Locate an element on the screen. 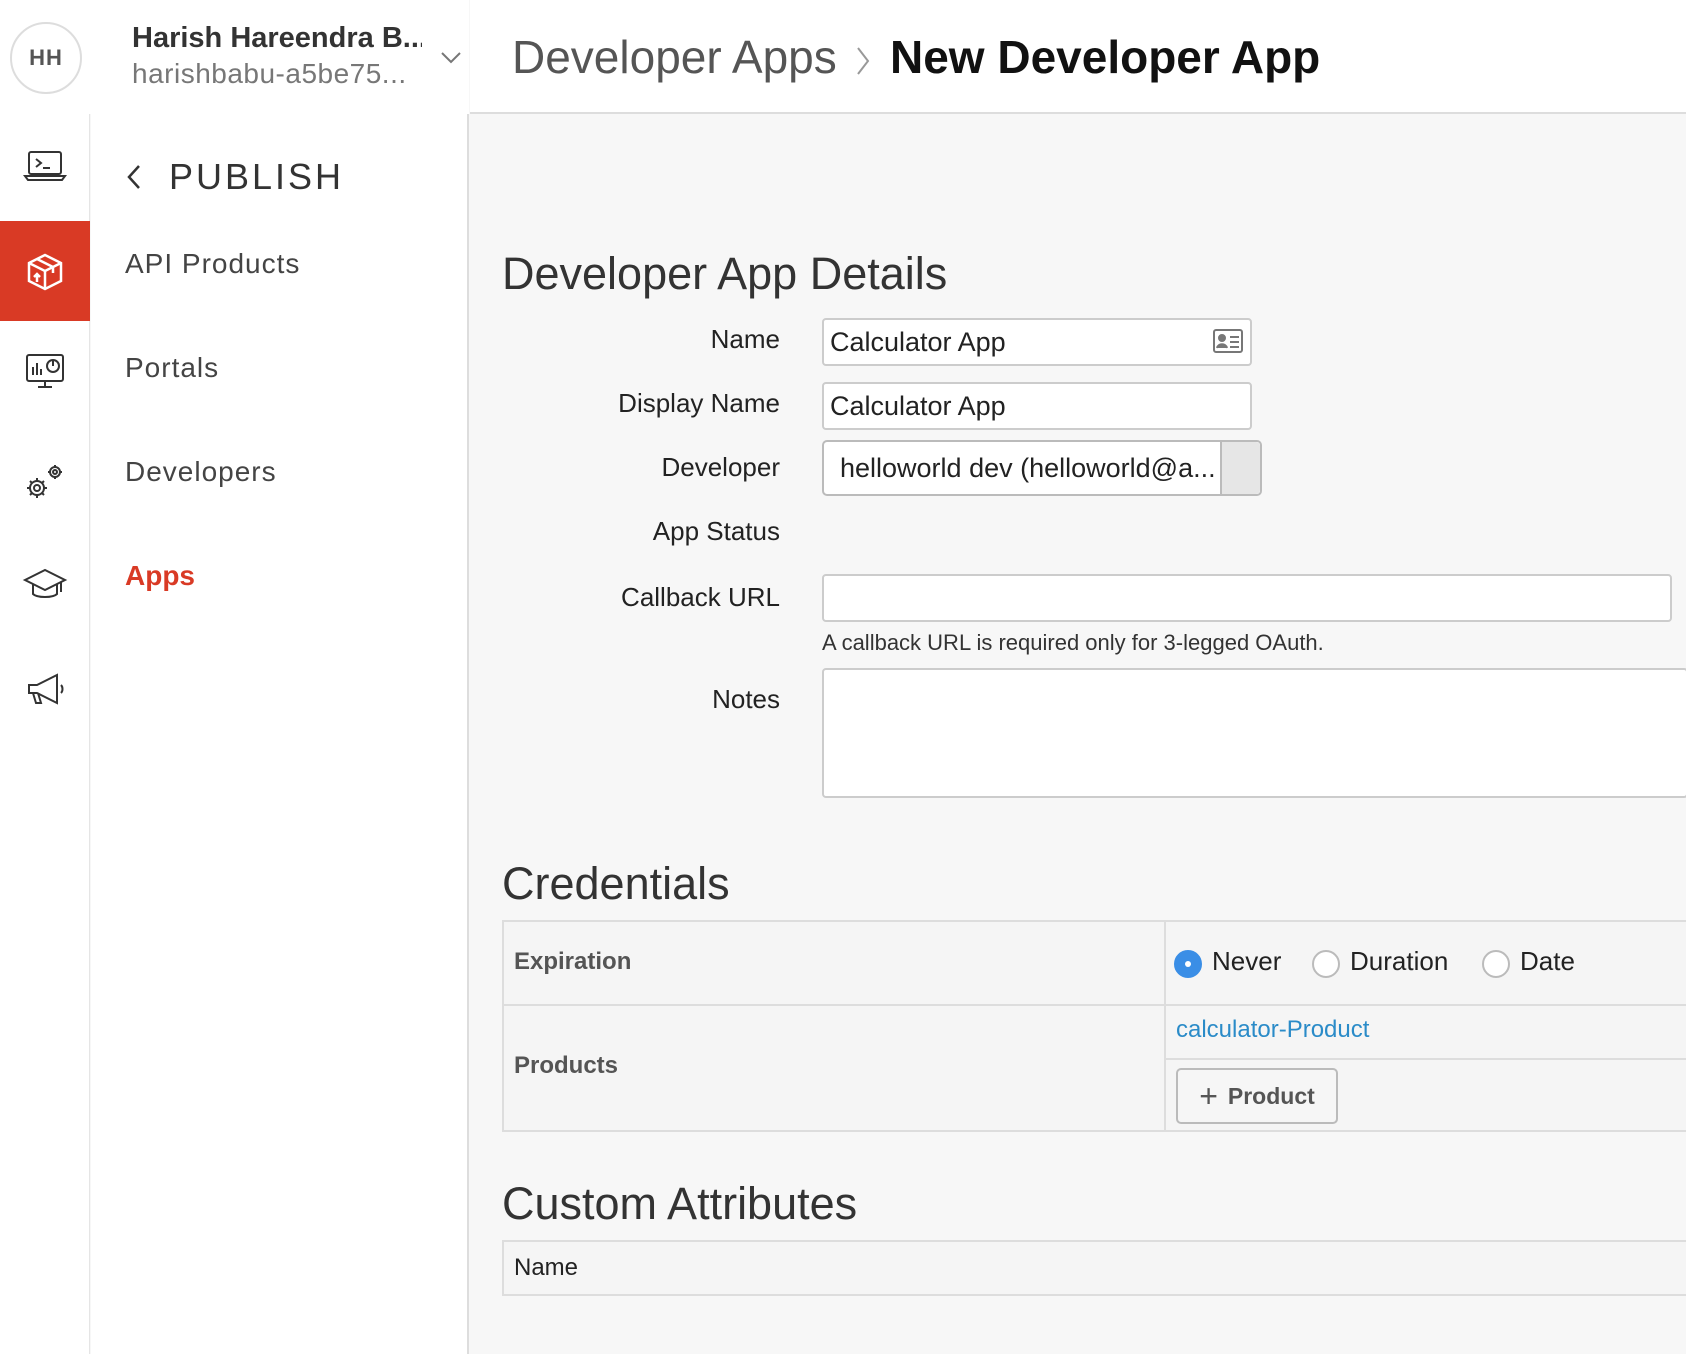 The height and width of the screenshot is (1354, 1686). rail-item-announcements is located at coordinates (45, 689).